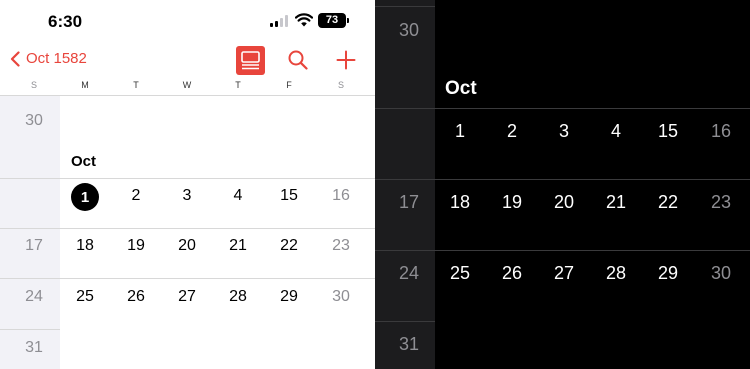 The image size is (750, 369). Describe the element at coordinates (187, 60) in the screenshot. I see `navigation-bar: Oct 1582` at that location.